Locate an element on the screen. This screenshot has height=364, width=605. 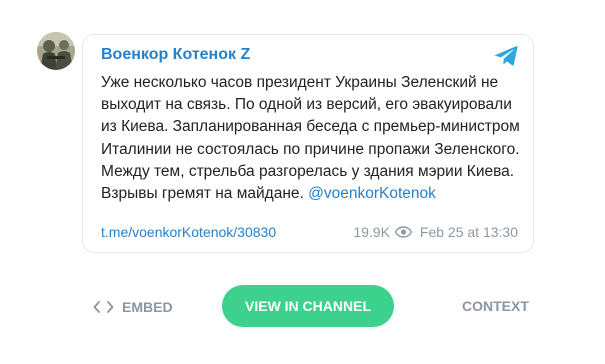
post-meta: 19.9K Feb 25 at 13:30 is located at coordinates (435, 232).